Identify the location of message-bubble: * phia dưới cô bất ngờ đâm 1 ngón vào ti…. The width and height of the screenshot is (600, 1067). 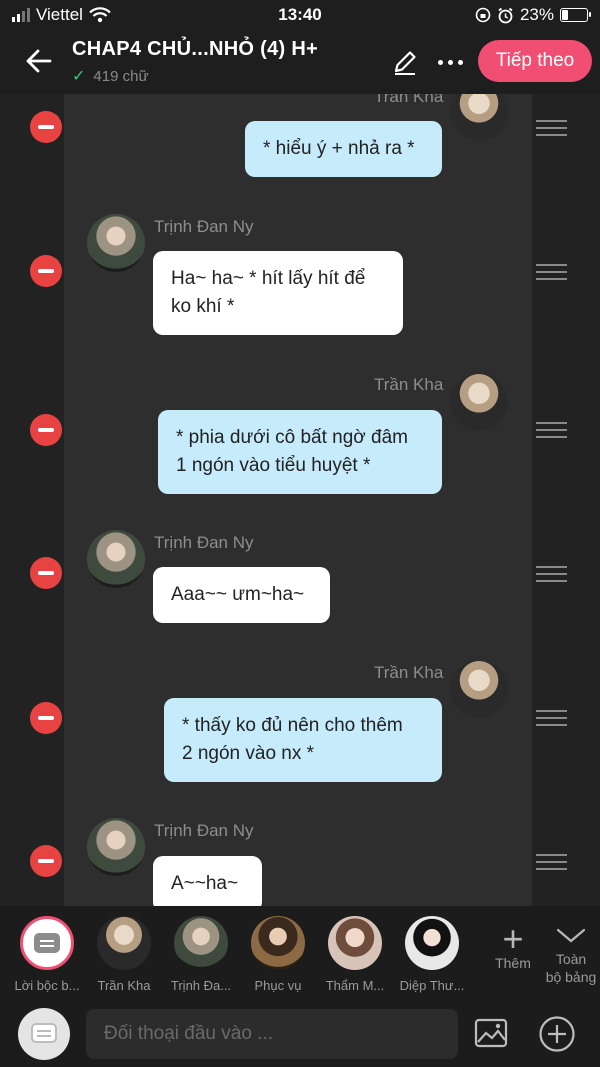
(300, 452).